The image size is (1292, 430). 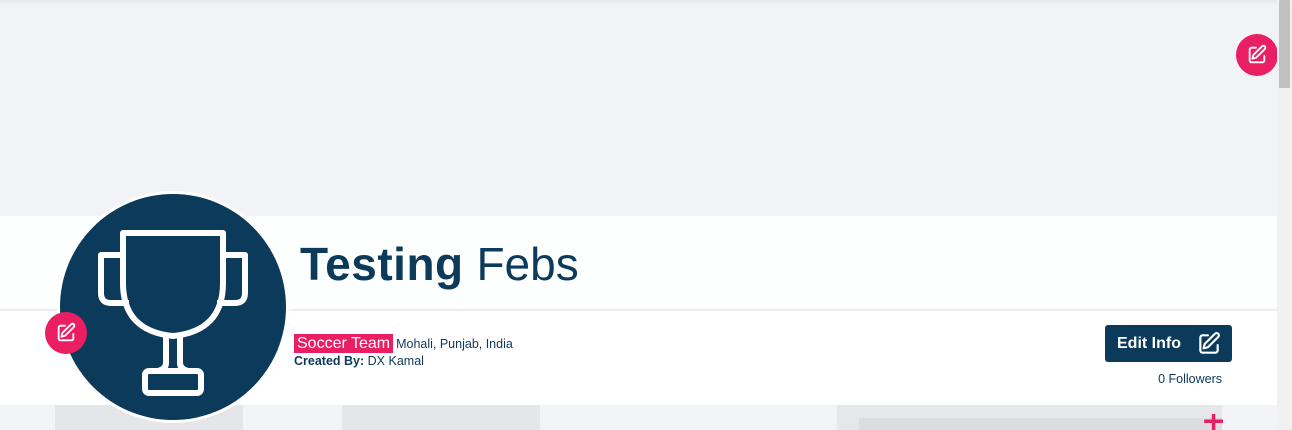 What do you see at coordinates (395, 361) in the screenshot?
I see `created-by-name: DX Kamal` at bounding box center [395, 361].